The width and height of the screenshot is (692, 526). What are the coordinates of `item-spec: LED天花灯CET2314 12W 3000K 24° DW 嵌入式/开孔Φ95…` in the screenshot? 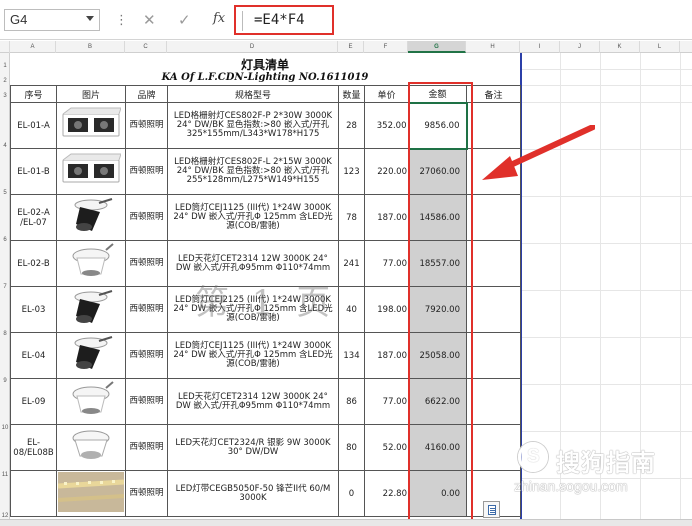 It's located at (253, 401).